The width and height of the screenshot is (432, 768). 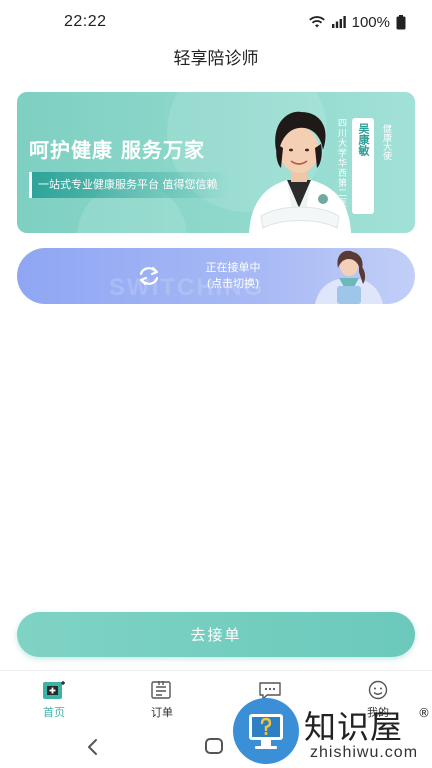 I want to click on tab-orders: 订单, so click(x=162, y=697).